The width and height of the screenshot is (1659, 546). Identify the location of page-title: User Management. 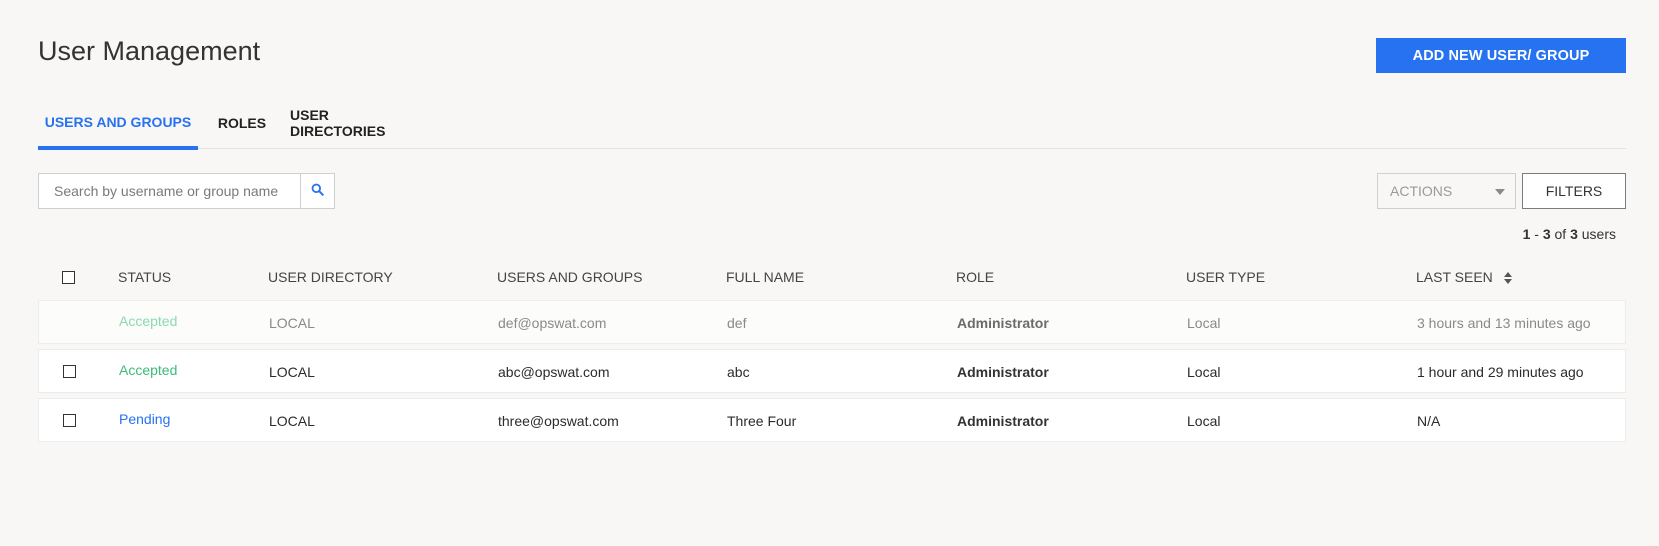
(149, 51).